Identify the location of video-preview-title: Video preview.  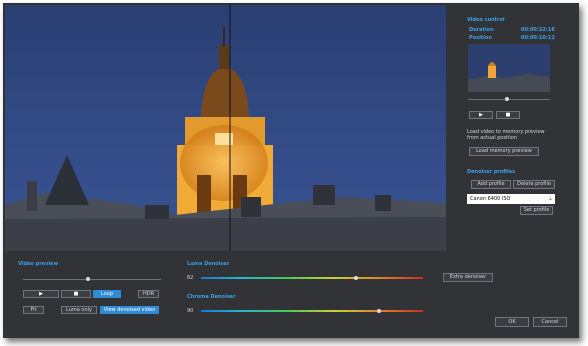
(38, 264).